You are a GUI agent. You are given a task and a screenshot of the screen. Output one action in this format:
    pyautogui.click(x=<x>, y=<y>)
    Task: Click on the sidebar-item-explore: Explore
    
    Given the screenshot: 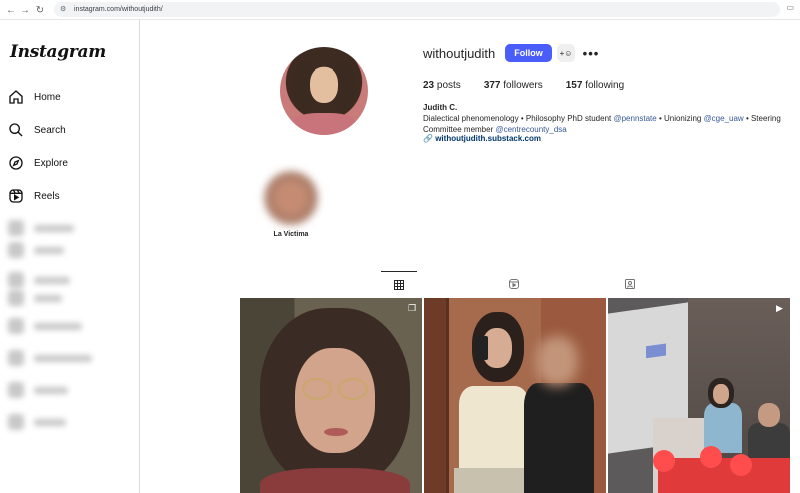 What is the action you would take?
    pyautogui.click(x=38, y=163)
    